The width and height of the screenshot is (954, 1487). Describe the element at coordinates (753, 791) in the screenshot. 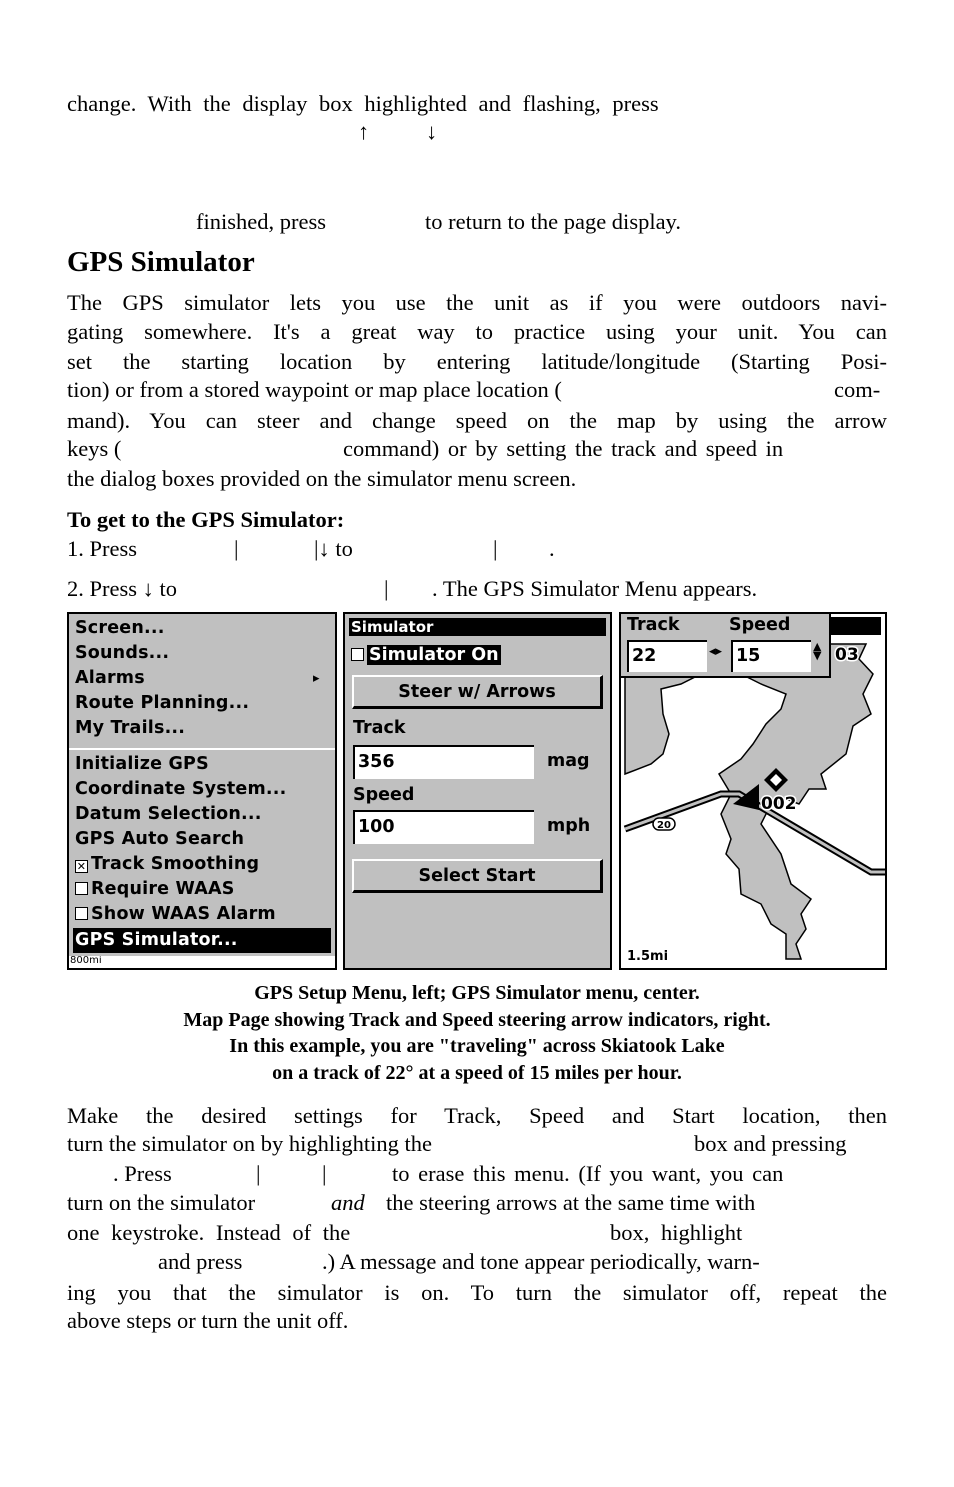

I see `map-page-screen: 20 002 03 1.5mi Track Speed 22 ◂▸ 15 ▲ ▼` at that location.